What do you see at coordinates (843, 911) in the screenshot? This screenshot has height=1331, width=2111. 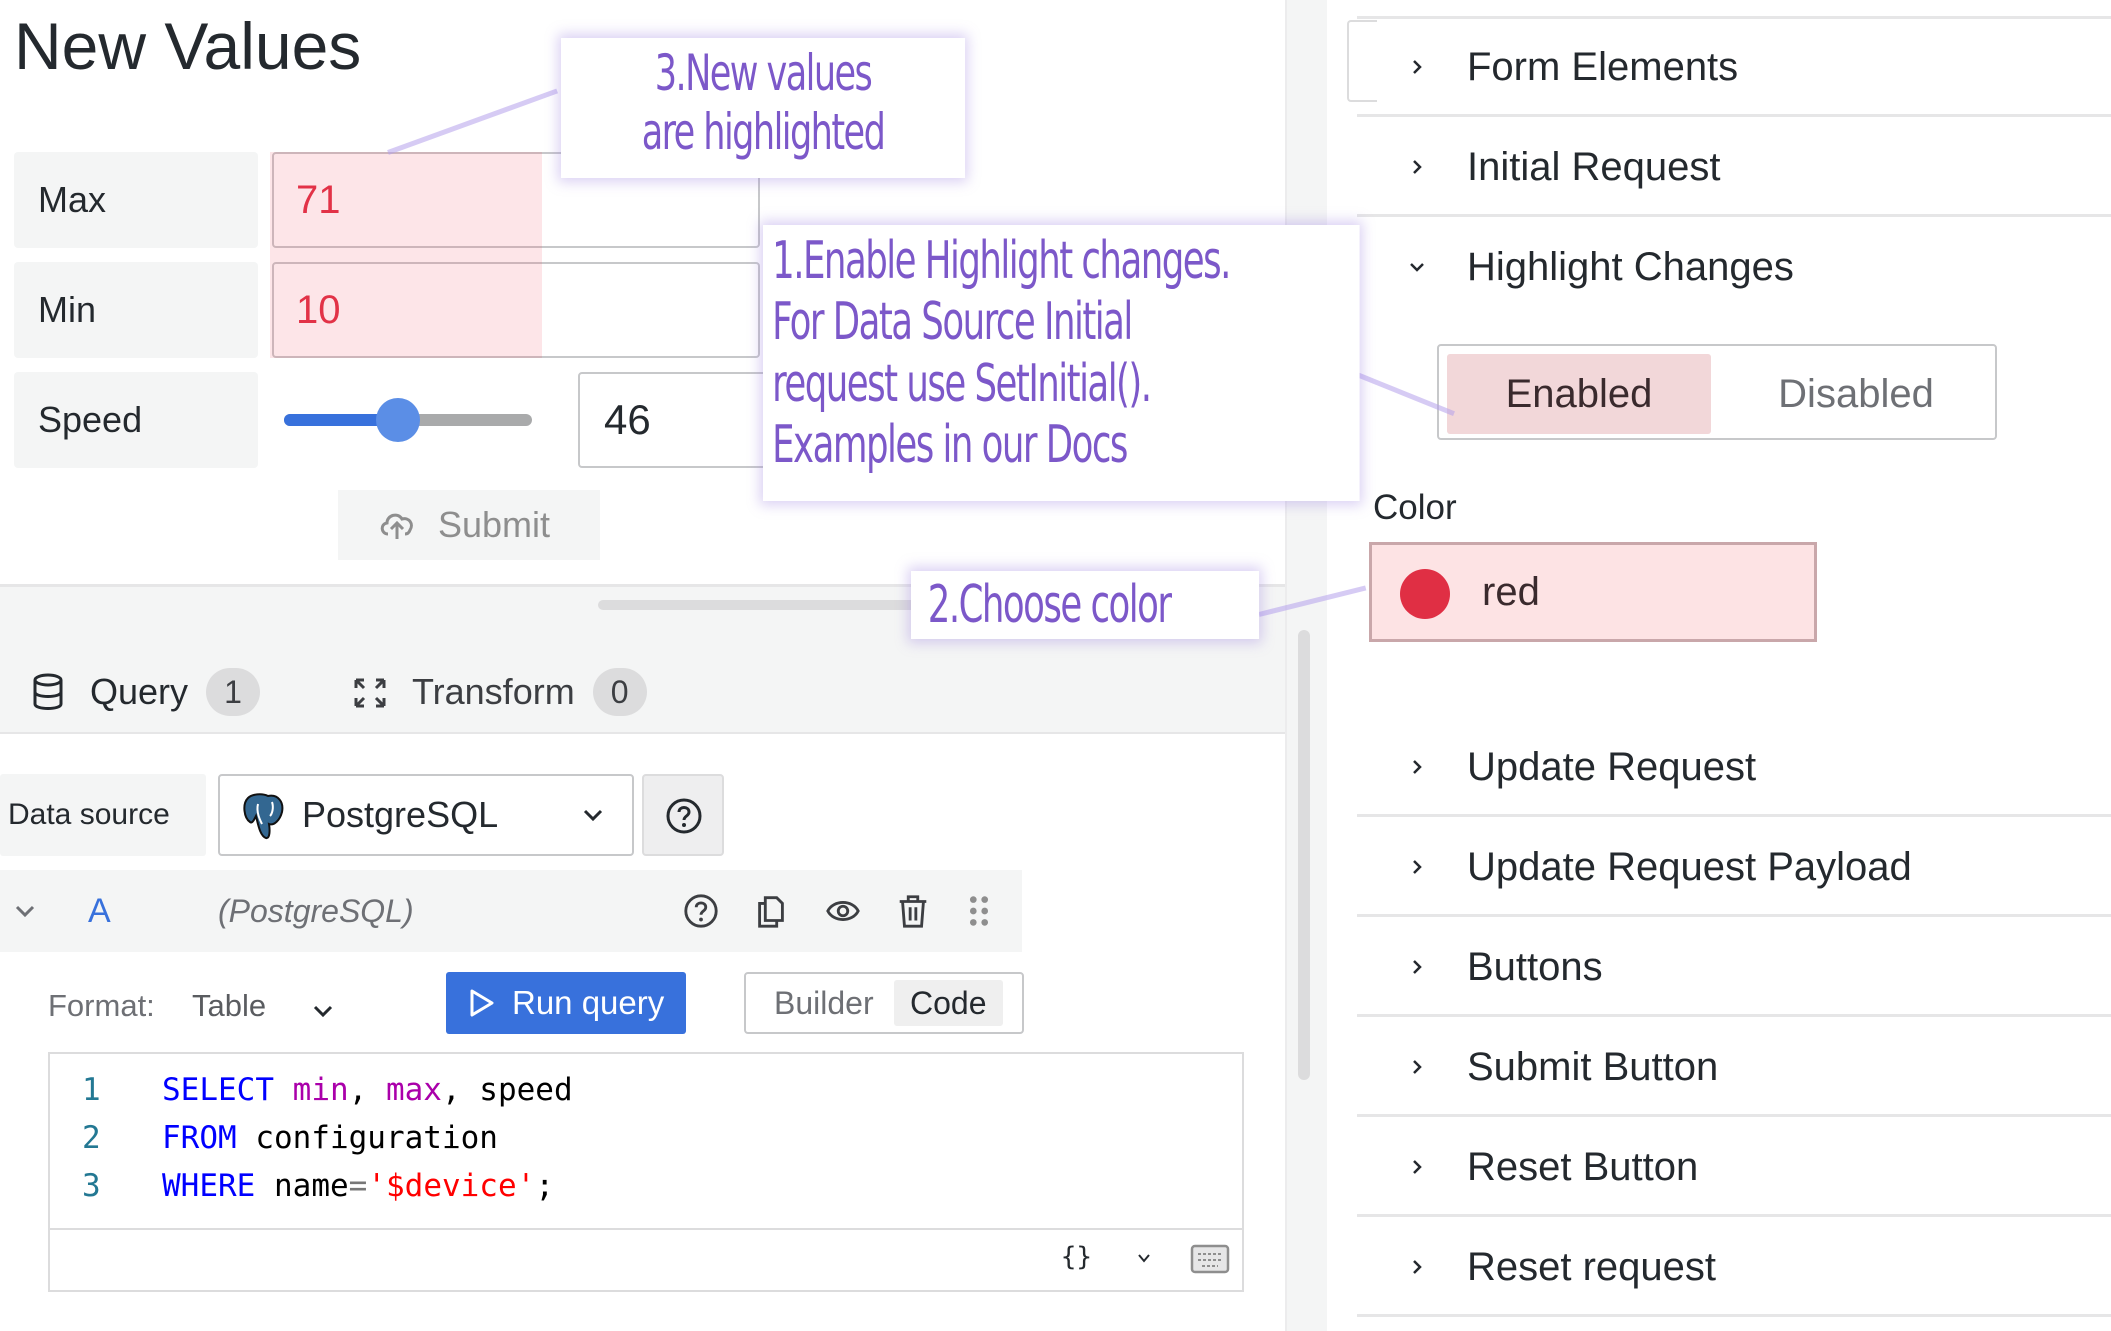 I see `eye-icon` at bounding box center [843, 911].